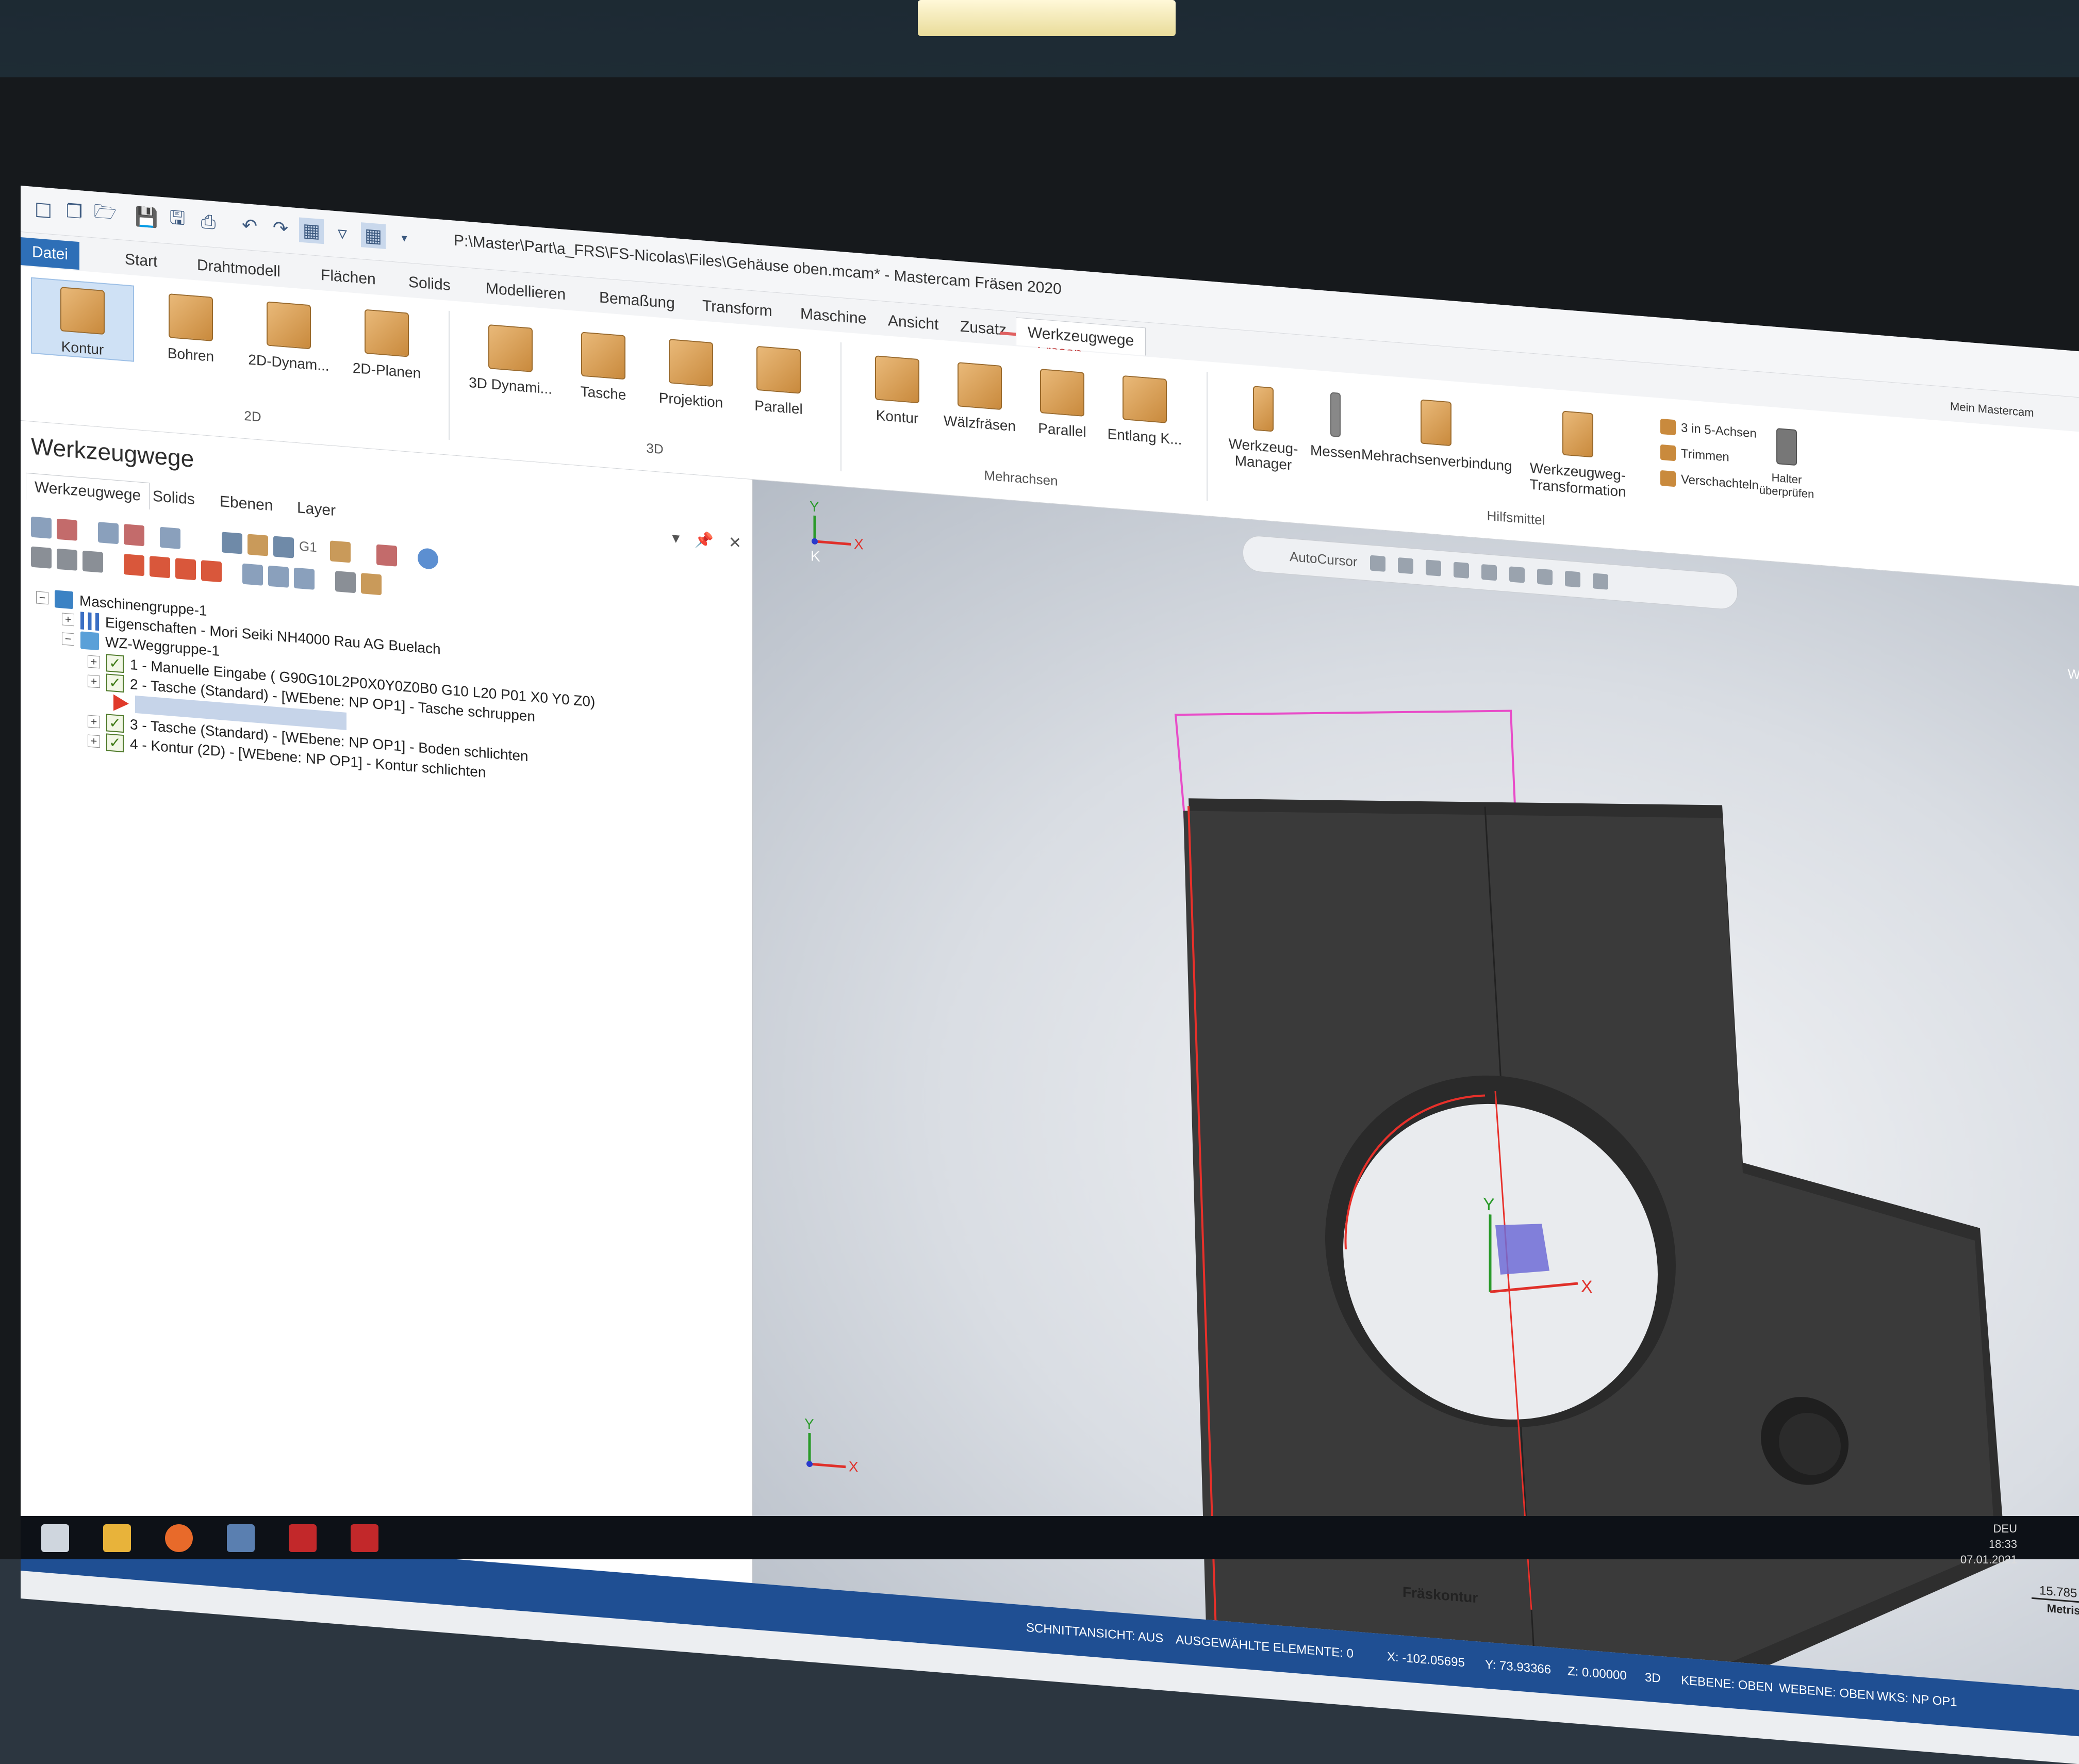 This screenshot has height=1764, width=2079. Describe the element at coordinates (305, 578) in the screenshot. I see `collapse-icon` at that location.